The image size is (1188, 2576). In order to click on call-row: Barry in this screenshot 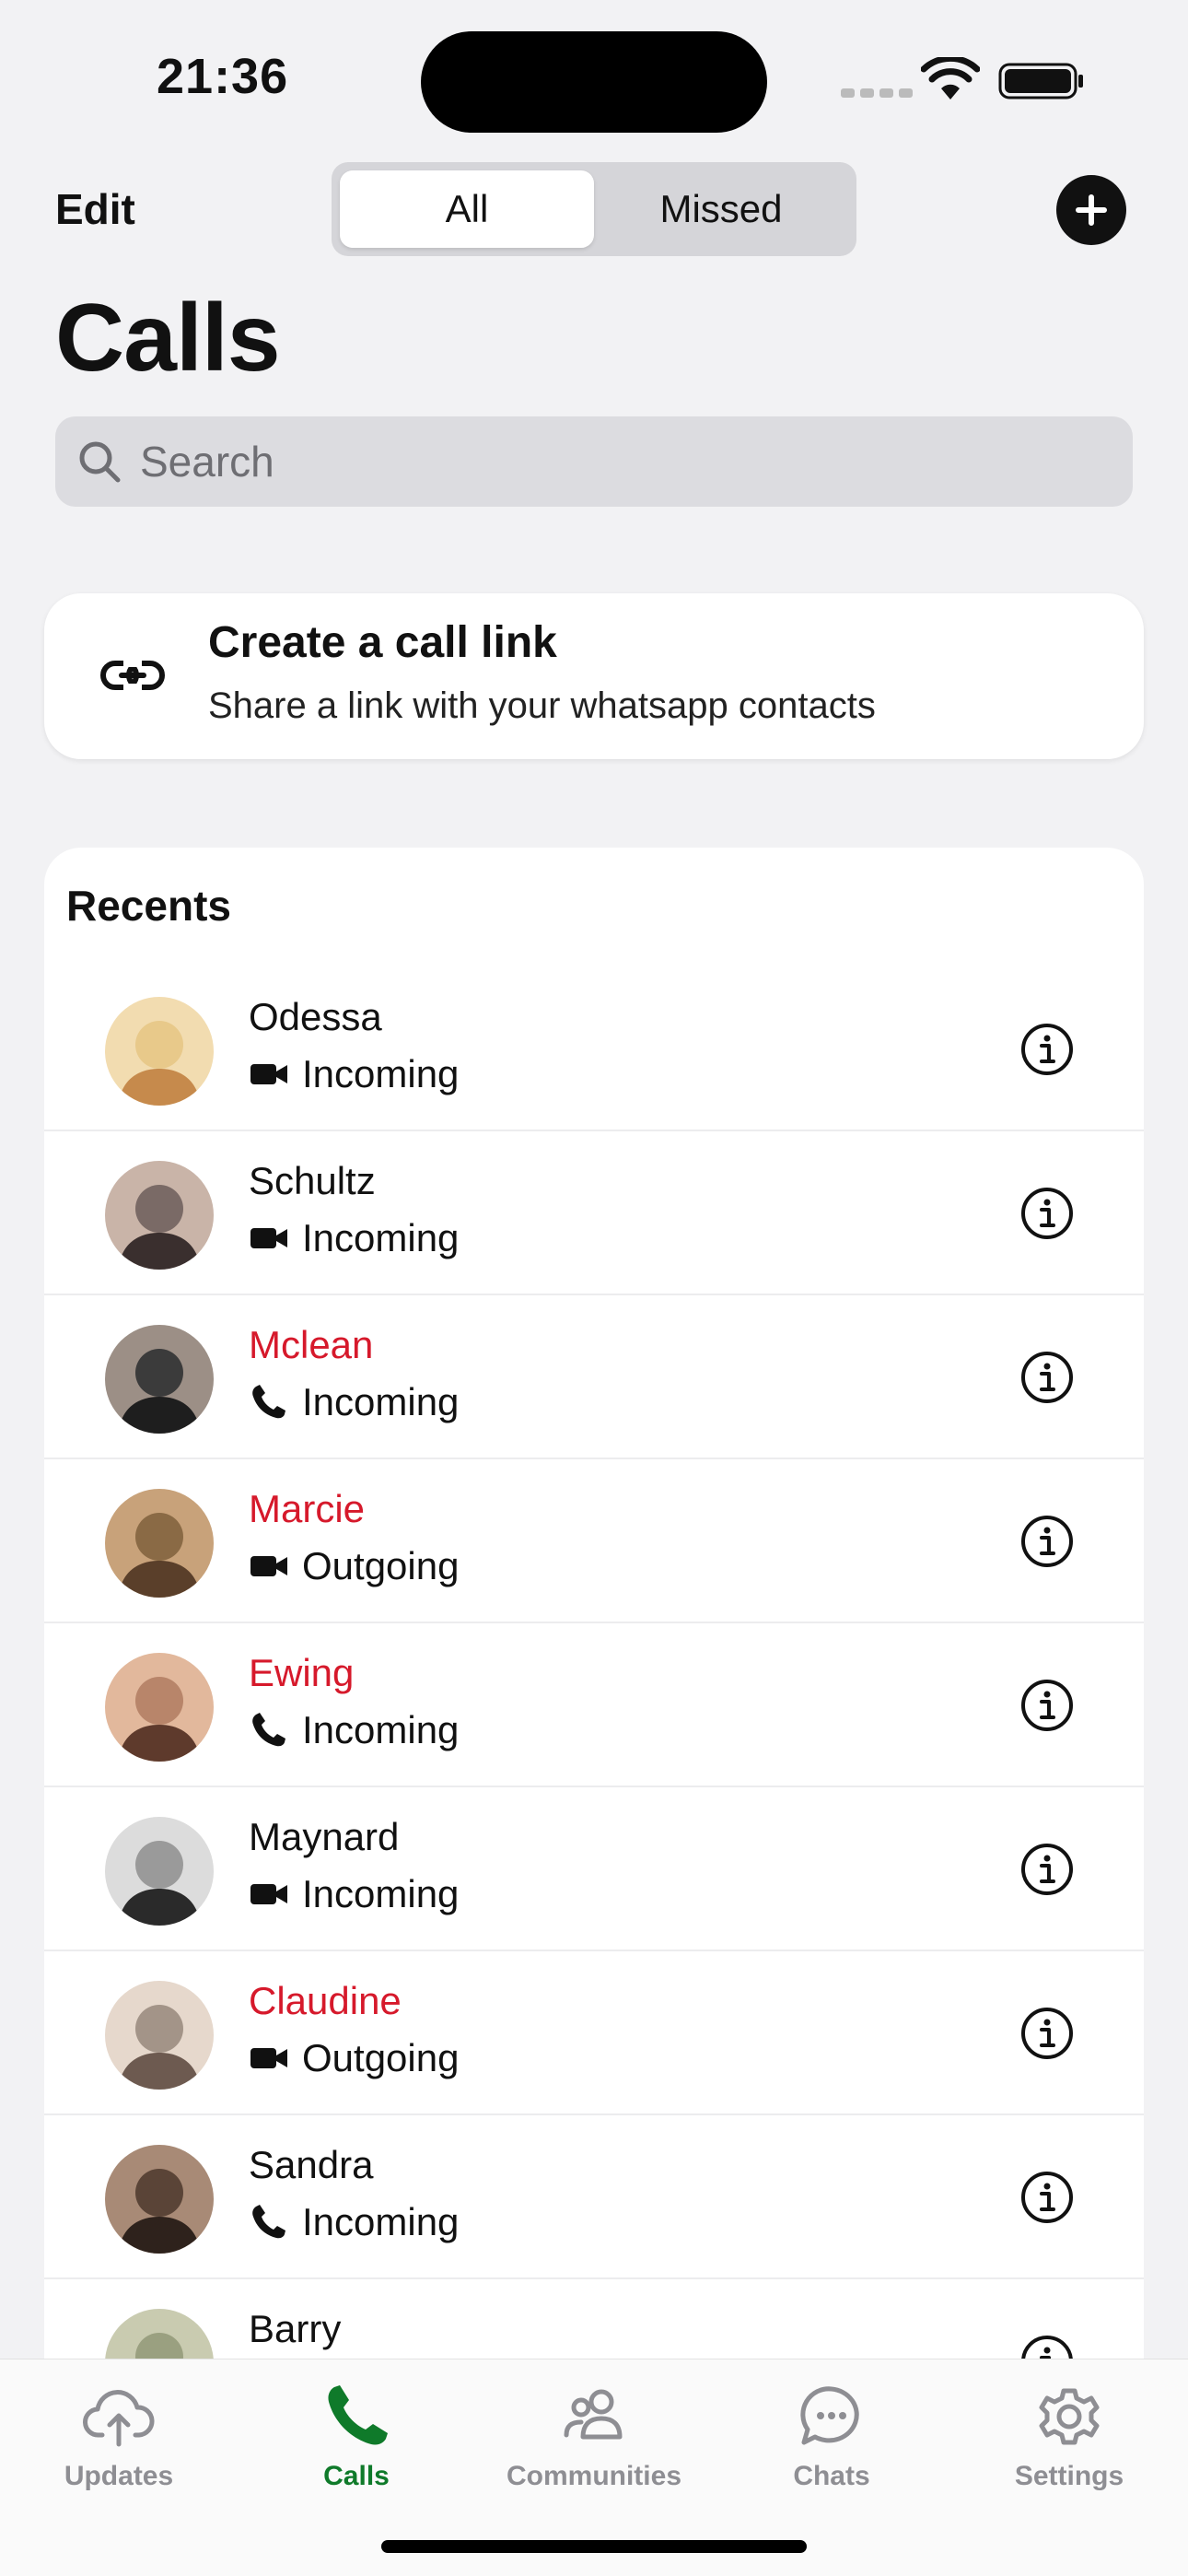, I will do `click(594, 2319)`.